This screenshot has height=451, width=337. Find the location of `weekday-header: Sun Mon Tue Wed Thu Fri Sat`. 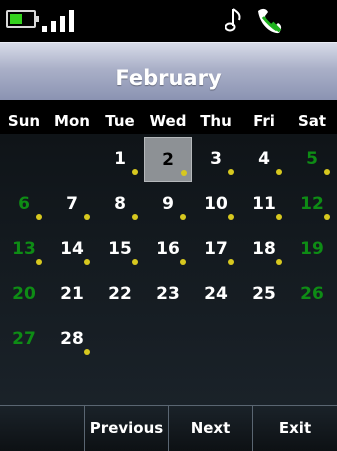

weekday-header: Sun Mon Tue Wed Thu Fri Sat is located at coordinates (168, 121).